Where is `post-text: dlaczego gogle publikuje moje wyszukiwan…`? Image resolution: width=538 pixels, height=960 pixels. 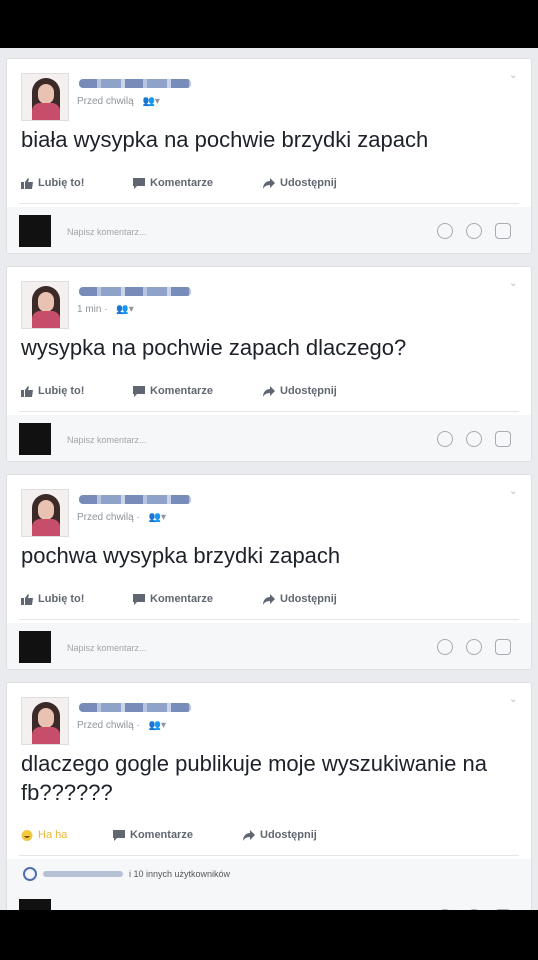 post-text: dlaczego gogle publikuje moje wyszukiwan… is located at coordinates (254, 778).